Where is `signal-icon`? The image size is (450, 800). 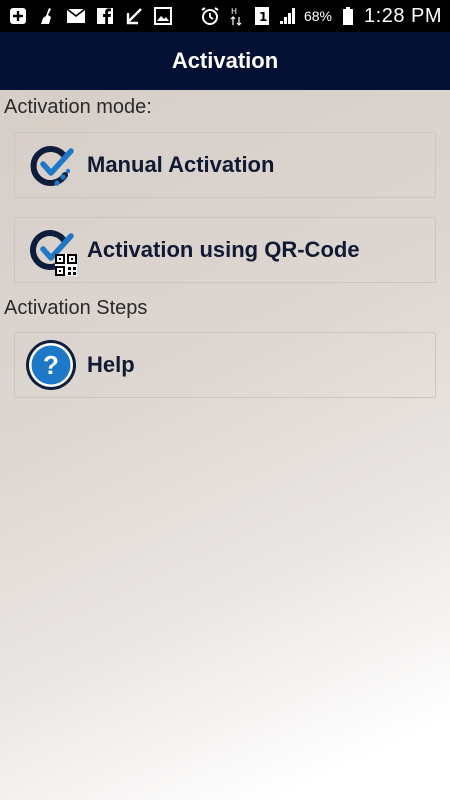
signal-icon is located at coordinates (288, 16).